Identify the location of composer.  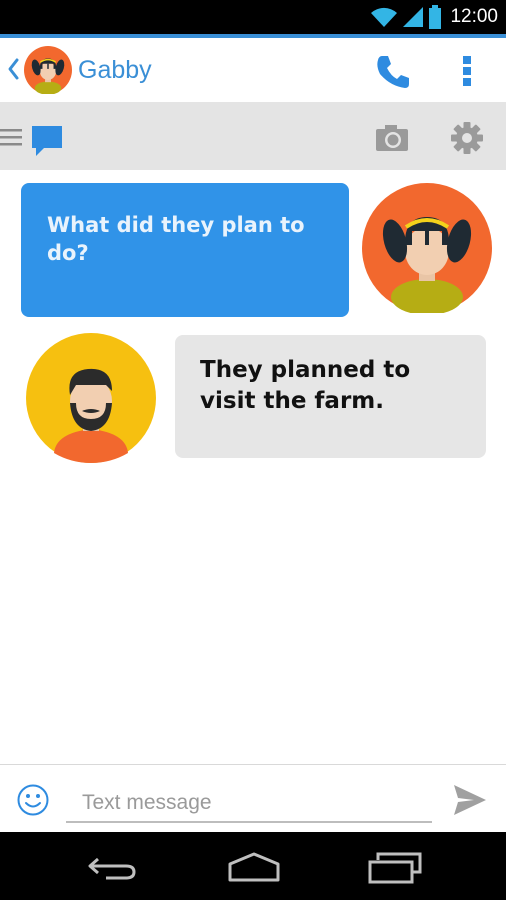
(253, 798).